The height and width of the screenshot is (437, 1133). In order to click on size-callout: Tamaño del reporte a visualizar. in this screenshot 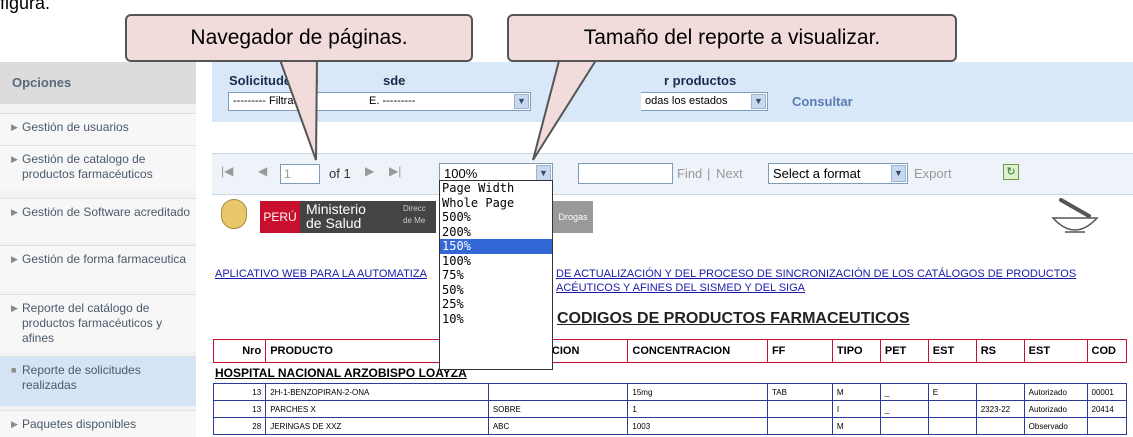, I will do `click(732, 38)`.